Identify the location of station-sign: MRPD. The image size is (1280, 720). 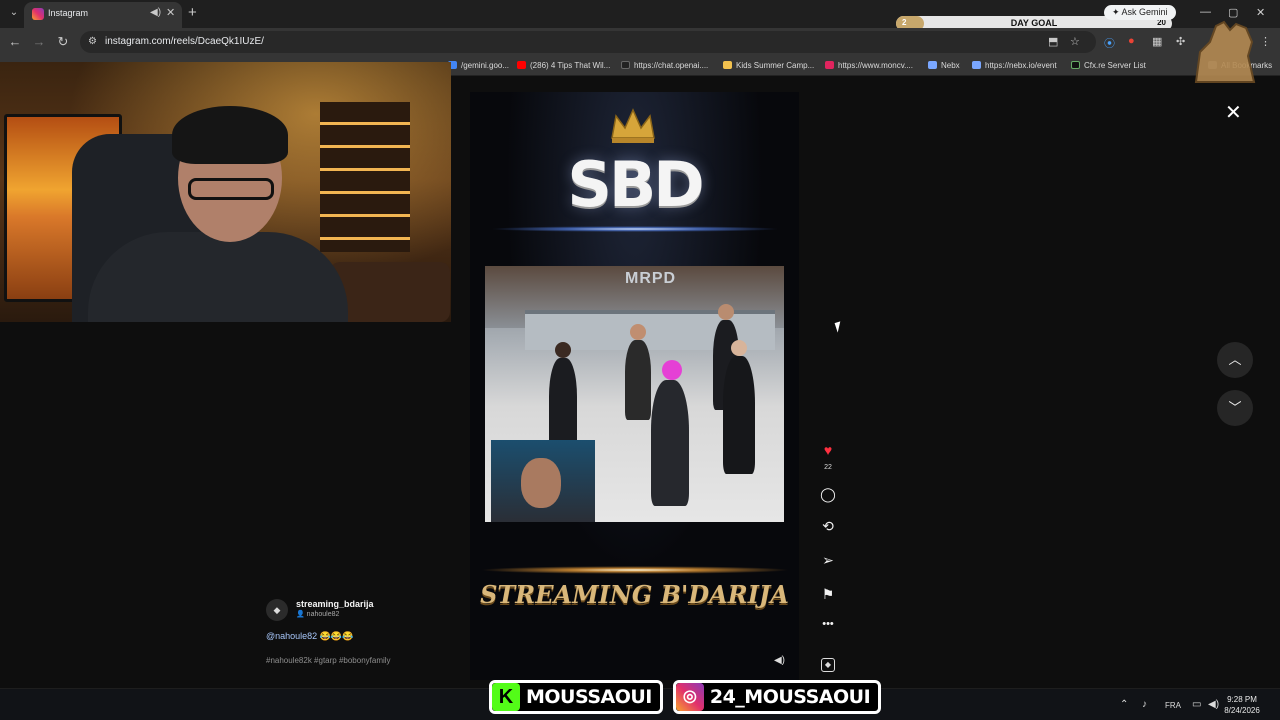
(651, 278).